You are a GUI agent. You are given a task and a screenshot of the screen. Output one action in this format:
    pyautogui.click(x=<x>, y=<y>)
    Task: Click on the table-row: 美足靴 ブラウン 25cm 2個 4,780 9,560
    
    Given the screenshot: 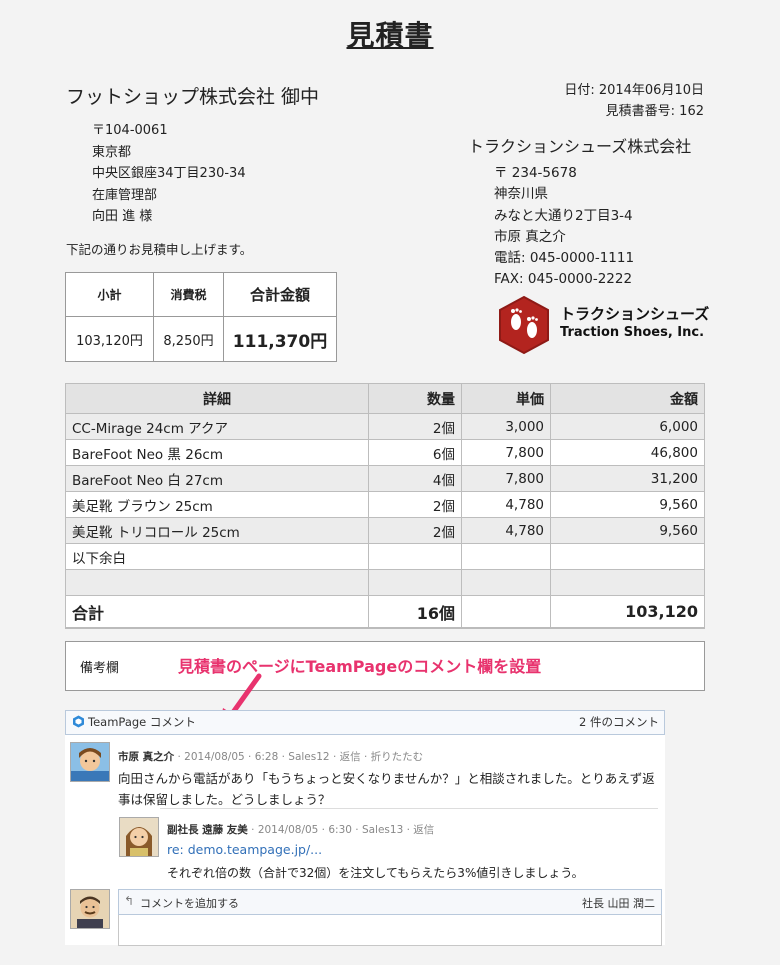 What is the action you would take?
    pyautogui.click(x=385, y=504)
    